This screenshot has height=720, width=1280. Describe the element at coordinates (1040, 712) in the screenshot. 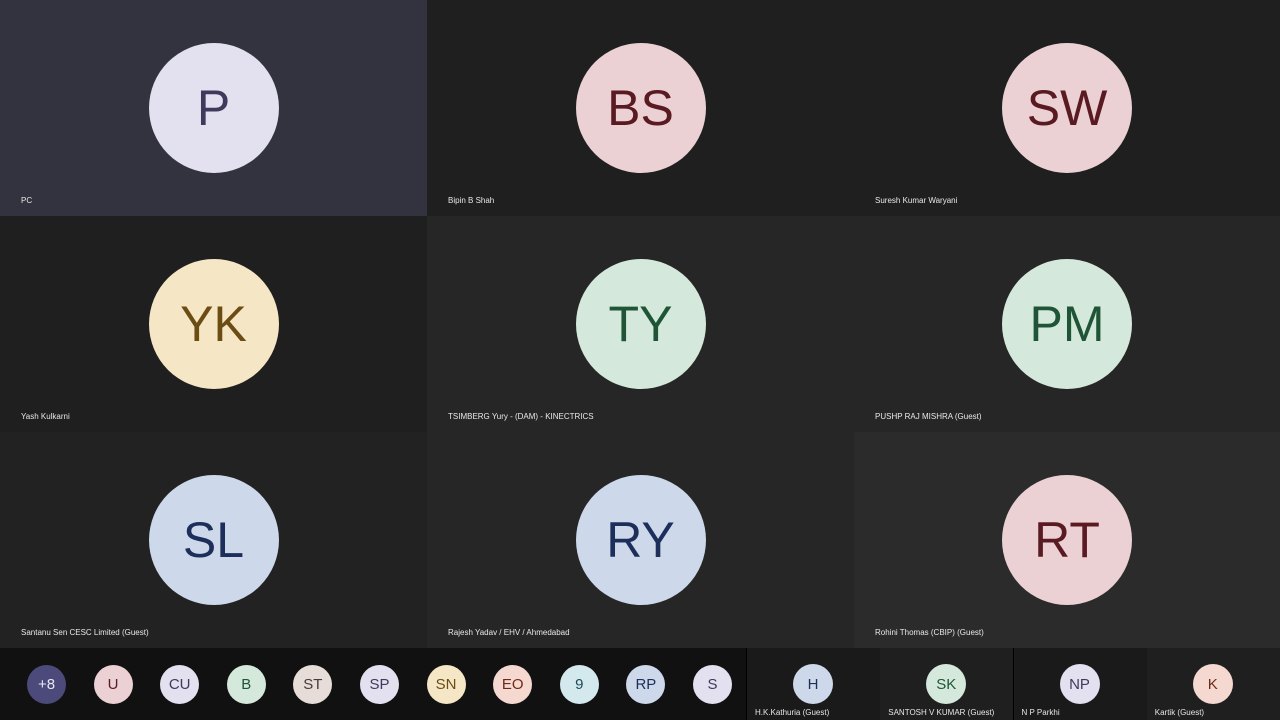

I see `participant-name: N P Parkhi` at that location.